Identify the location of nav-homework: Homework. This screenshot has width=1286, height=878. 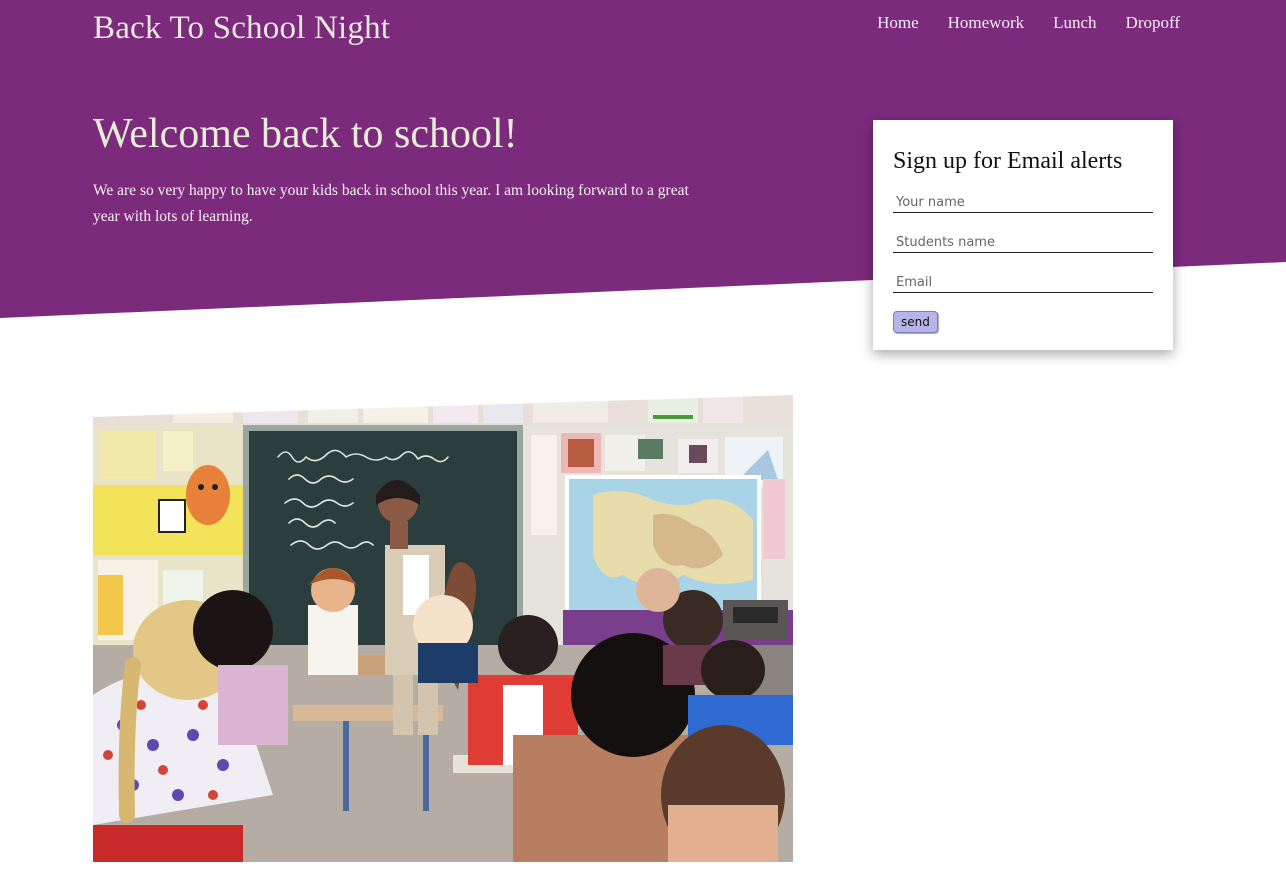
(986, 23).